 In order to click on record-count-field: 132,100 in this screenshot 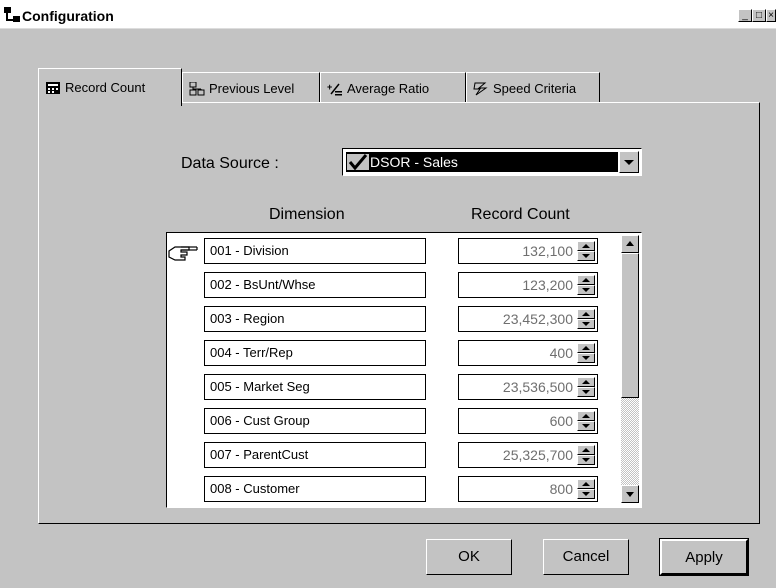, I will do `click(528, 251)`.